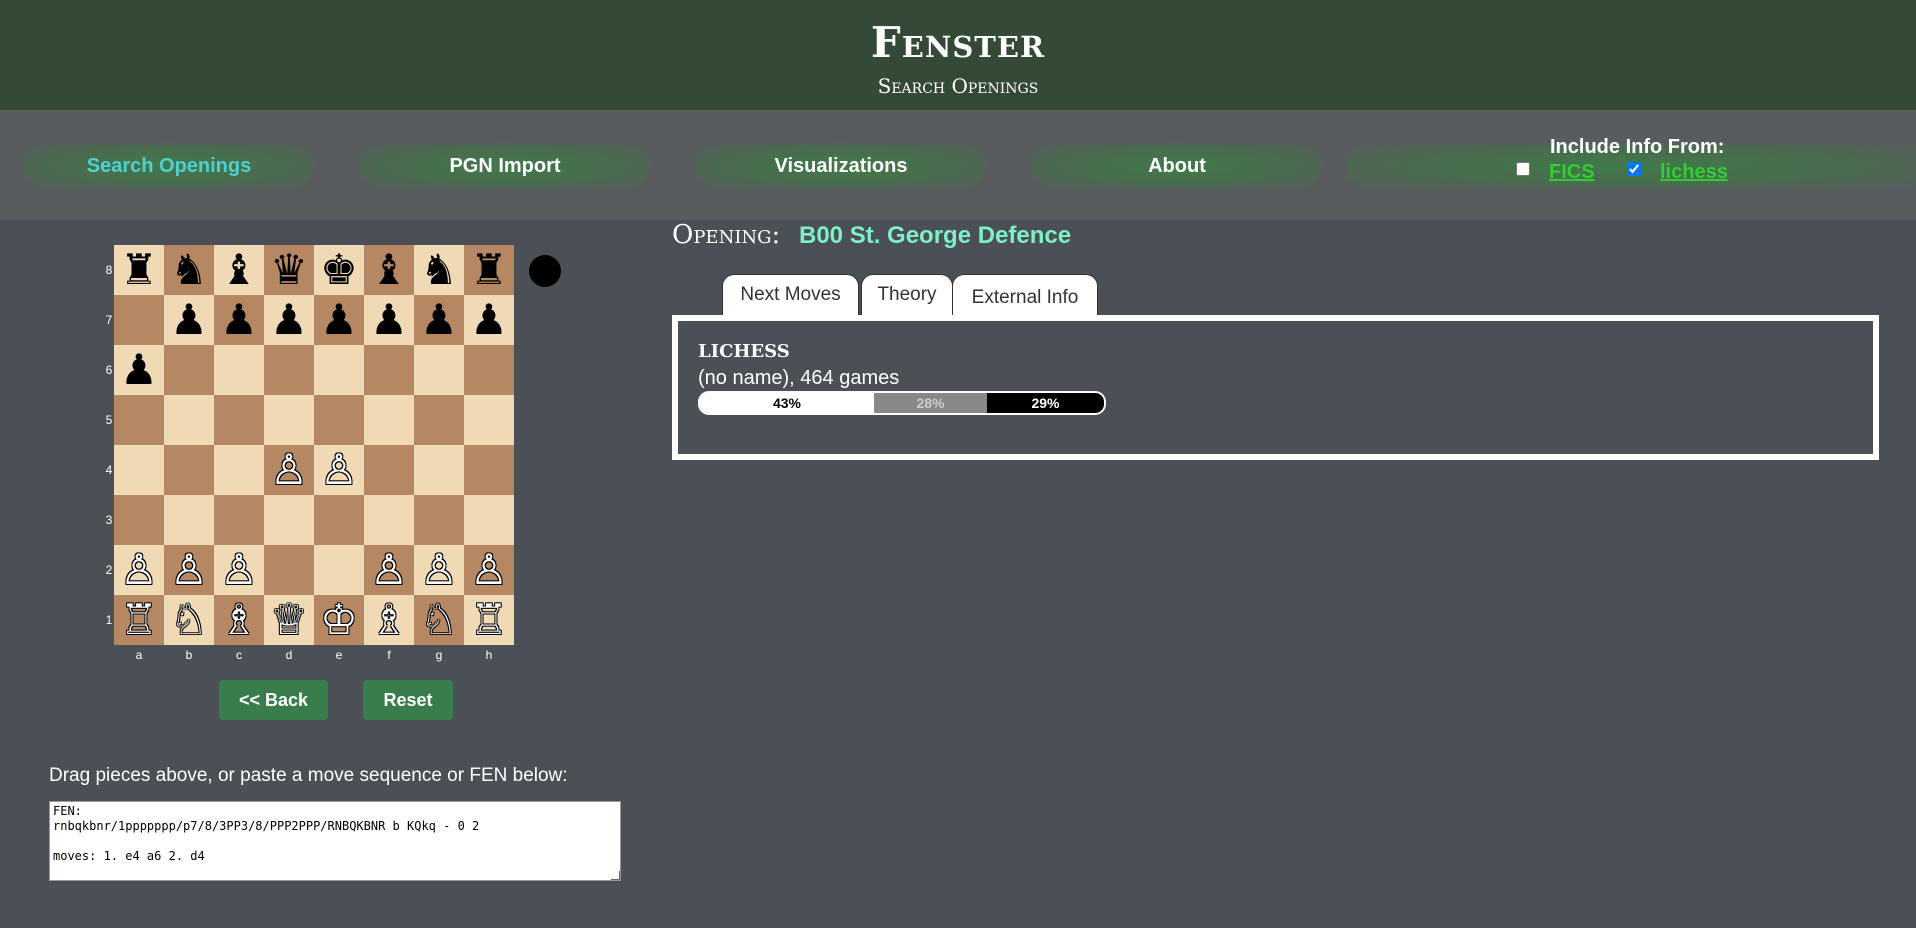 The height and width of the screenshot is (928, 1916). I want to click on square-a1: ♖, so click(139, 620).